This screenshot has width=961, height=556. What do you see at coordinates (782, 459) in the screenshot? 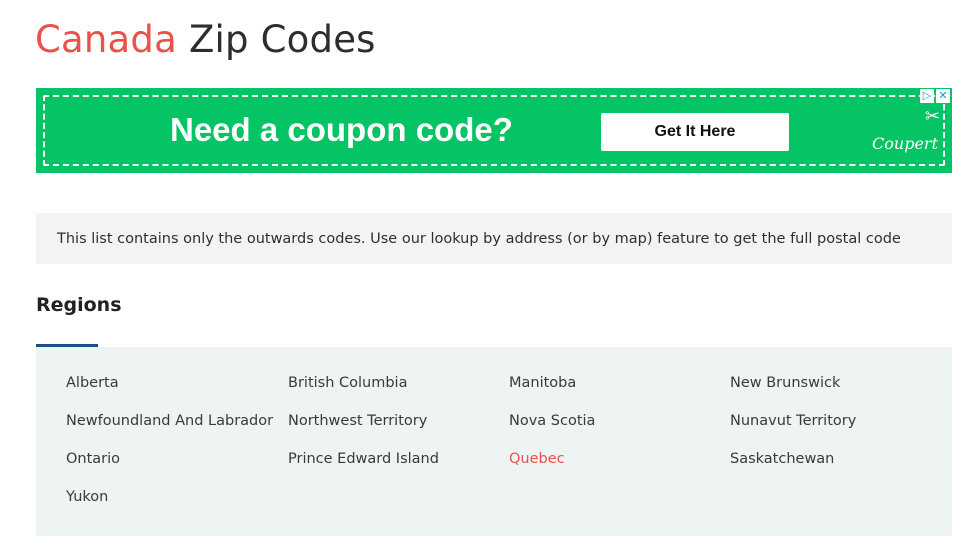
I see `region-link-saskatchewan: Saskatchewan` at bounding box center [782, 459].